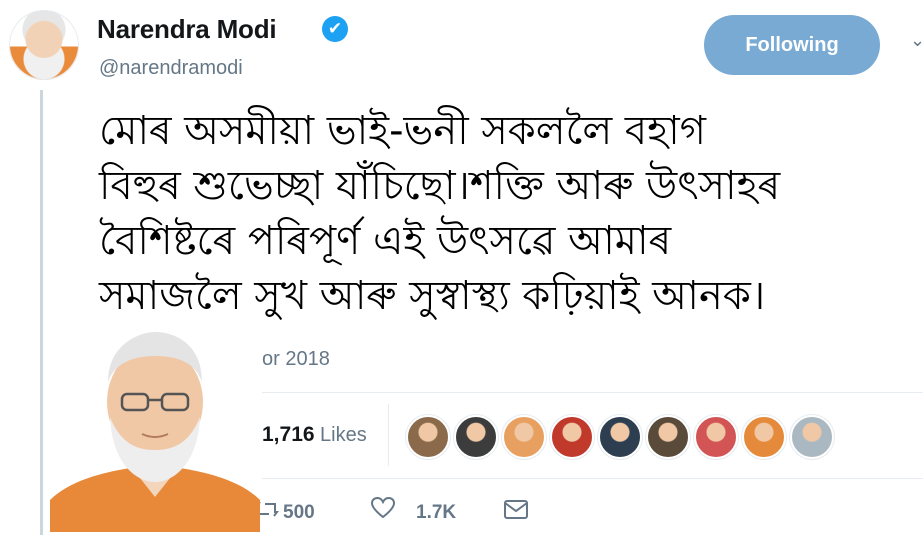 The height and width of the screenshot is (539, 923). What do you see at coordinates (436, 513) in the screenshot?
I see `like-count: 1.7K` at bounding box center [436, 513].